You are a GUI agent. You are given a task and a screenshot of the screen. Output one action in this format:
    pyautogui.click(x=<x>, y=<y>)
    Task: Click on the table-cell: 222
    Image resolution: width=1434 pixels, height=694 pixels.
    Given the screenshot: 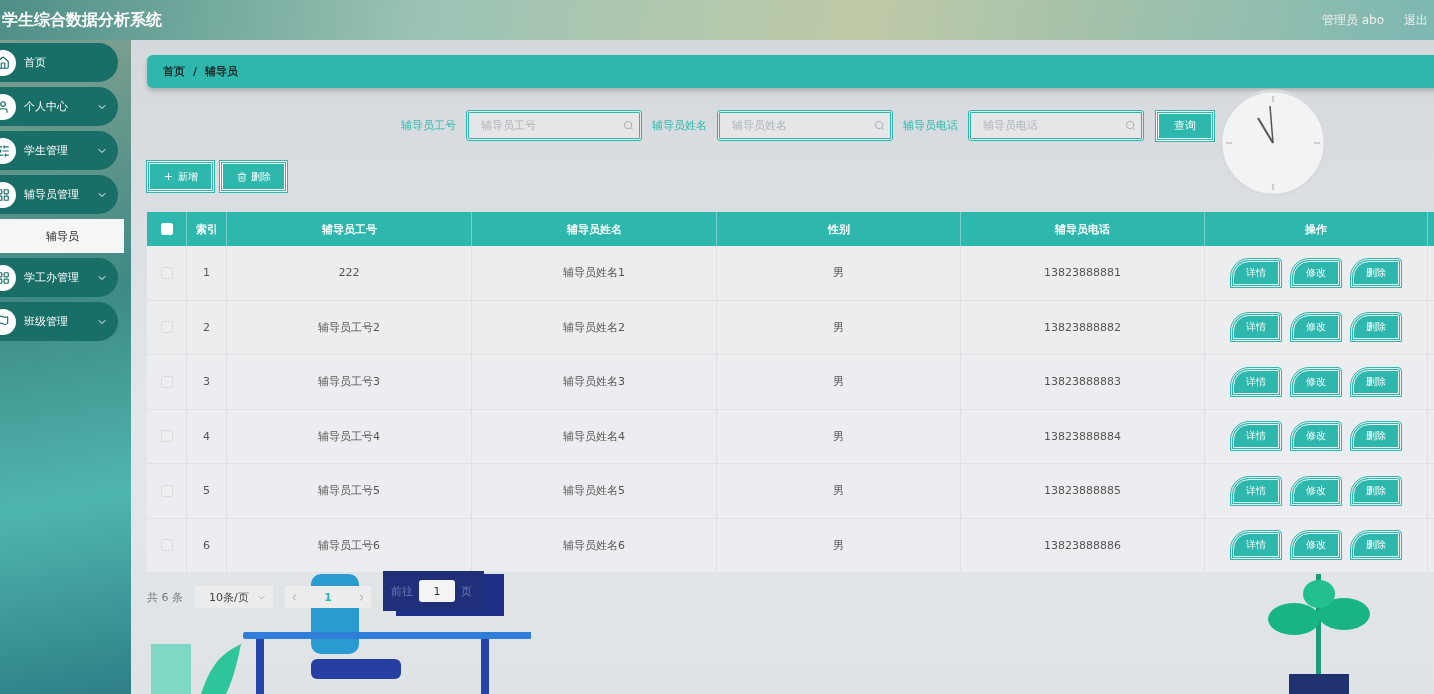 What is the action you would take?
    pyautogui.click(x=349, y=273)
    